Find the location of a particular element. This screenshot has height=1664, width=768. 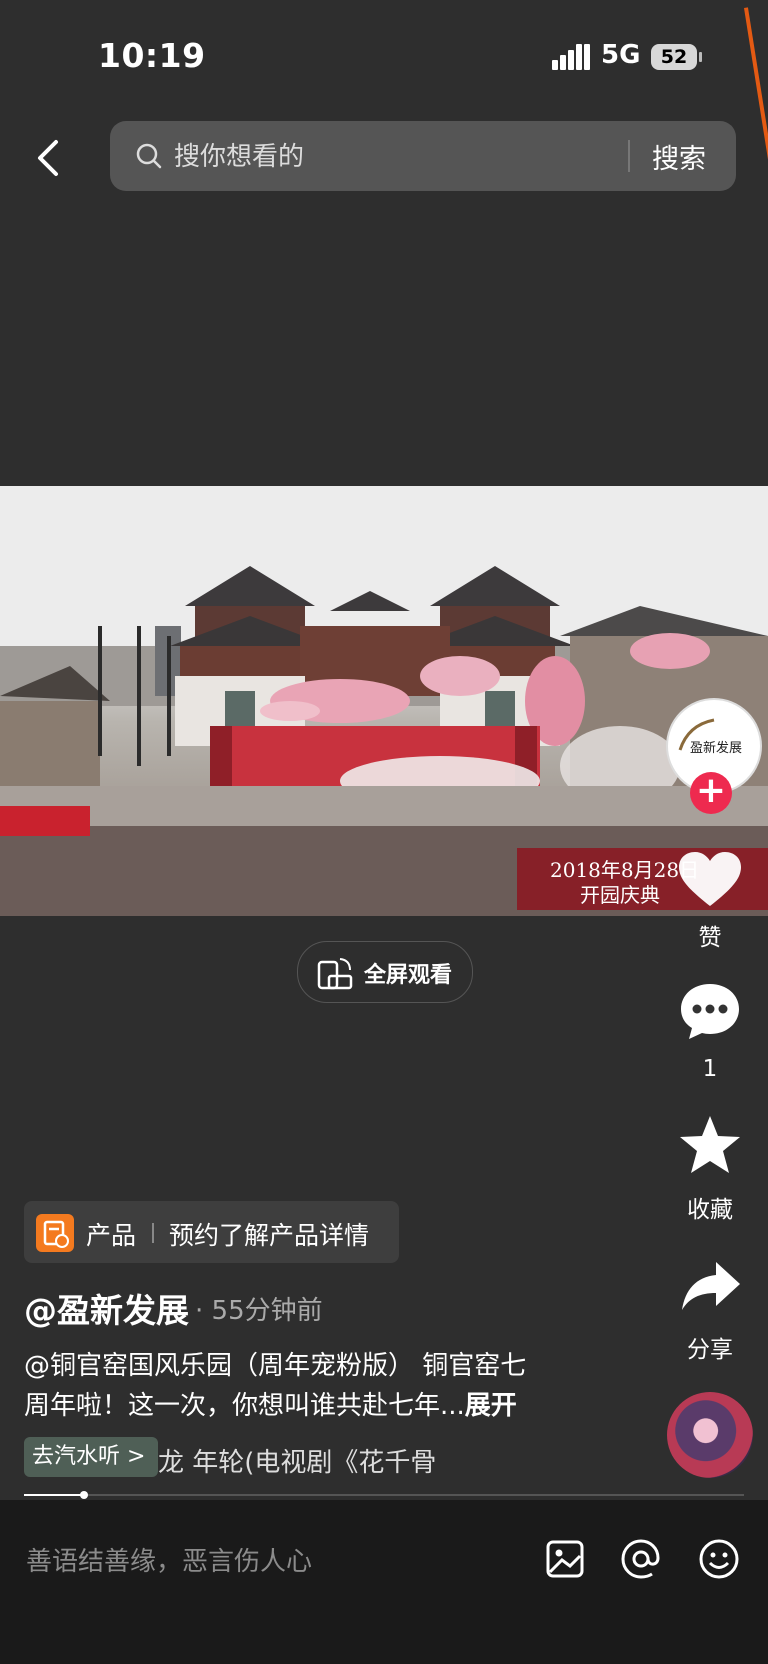

product-tag: 产品 is located at coordinates (111, 1235).